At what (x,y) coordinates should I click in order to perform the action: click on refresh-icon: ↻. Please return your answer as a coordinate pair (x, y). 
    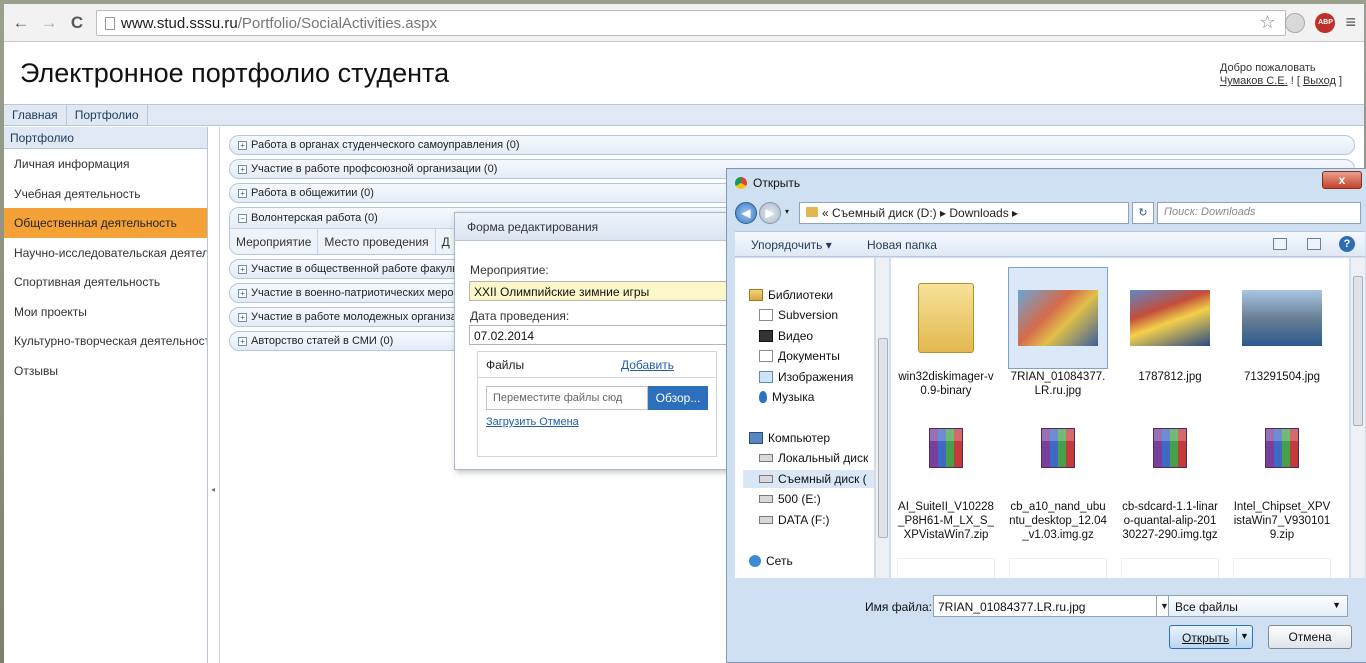
    Looking at the image, I should click on (1143, 213).